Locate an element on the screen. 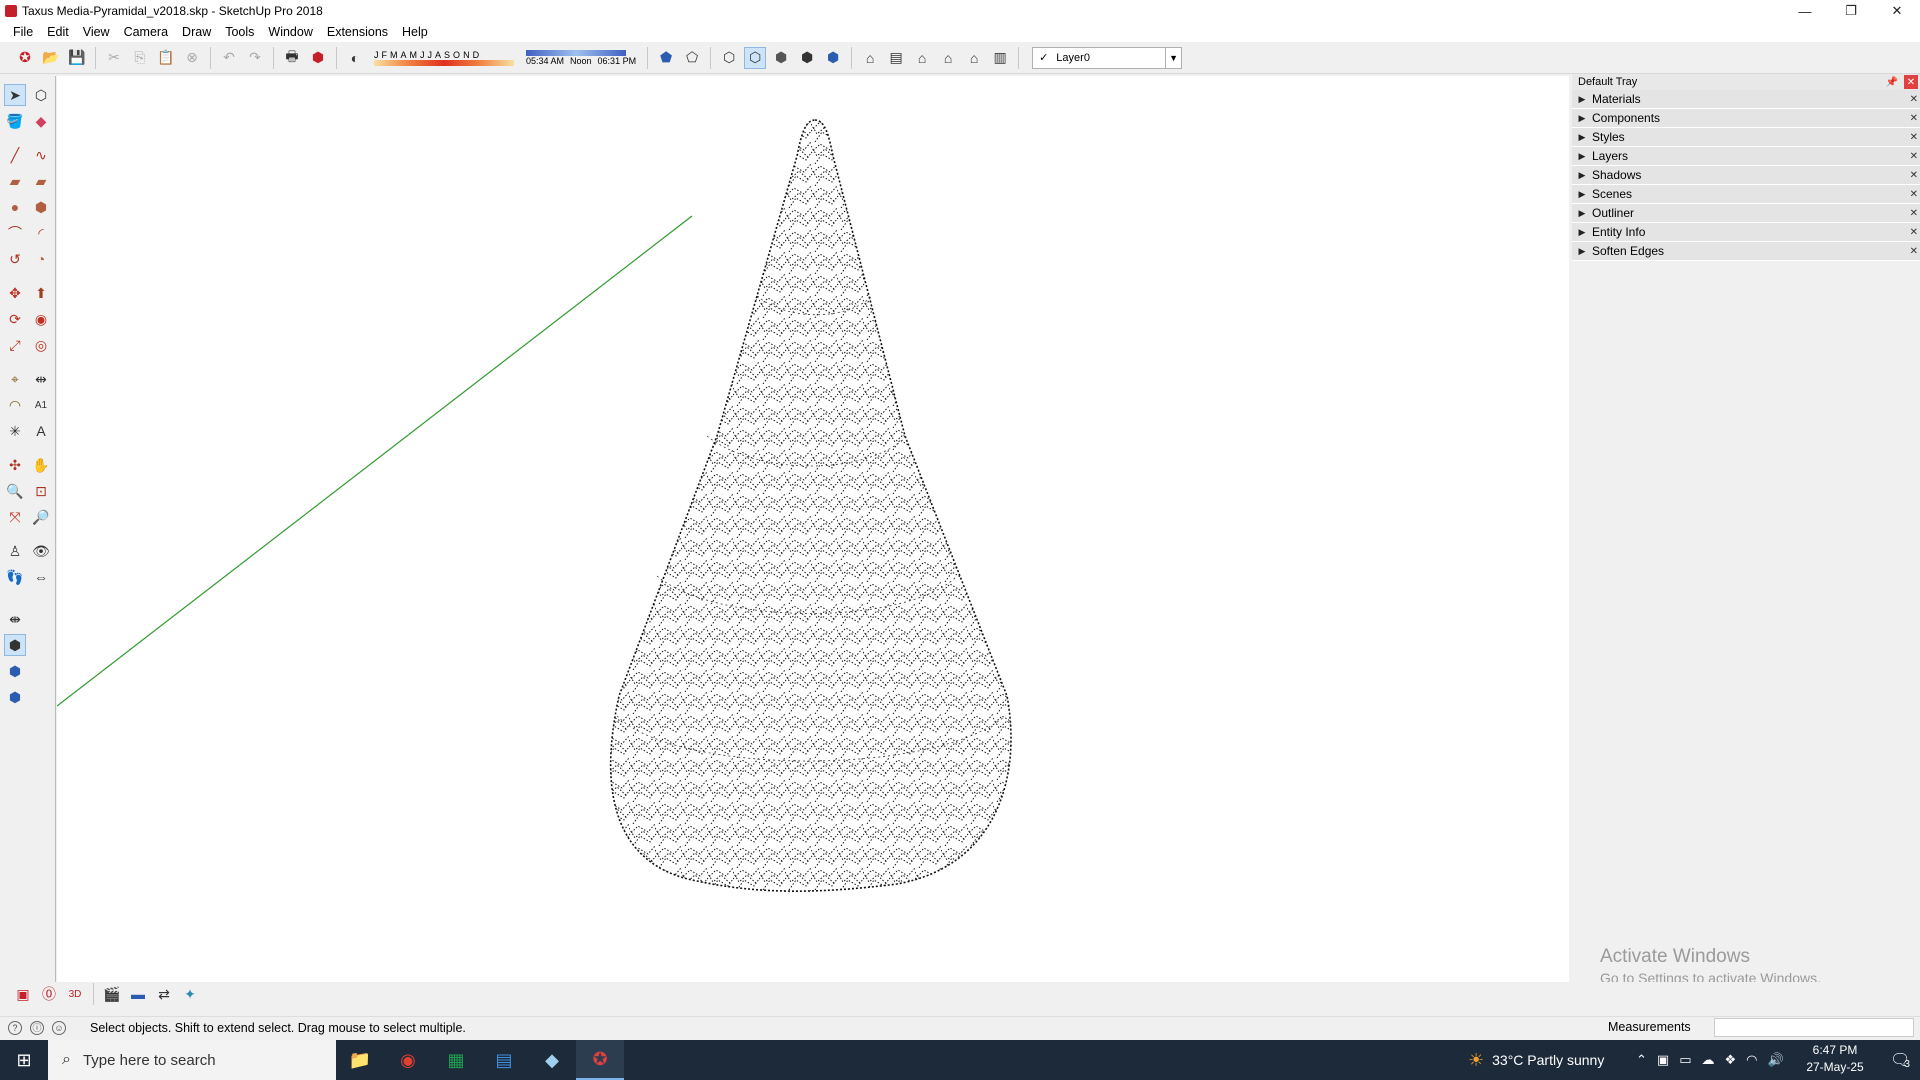 The width and height of the screenshot is (1920, 1080). top-view-icon: ▤ is located at coordinates (896, 58).